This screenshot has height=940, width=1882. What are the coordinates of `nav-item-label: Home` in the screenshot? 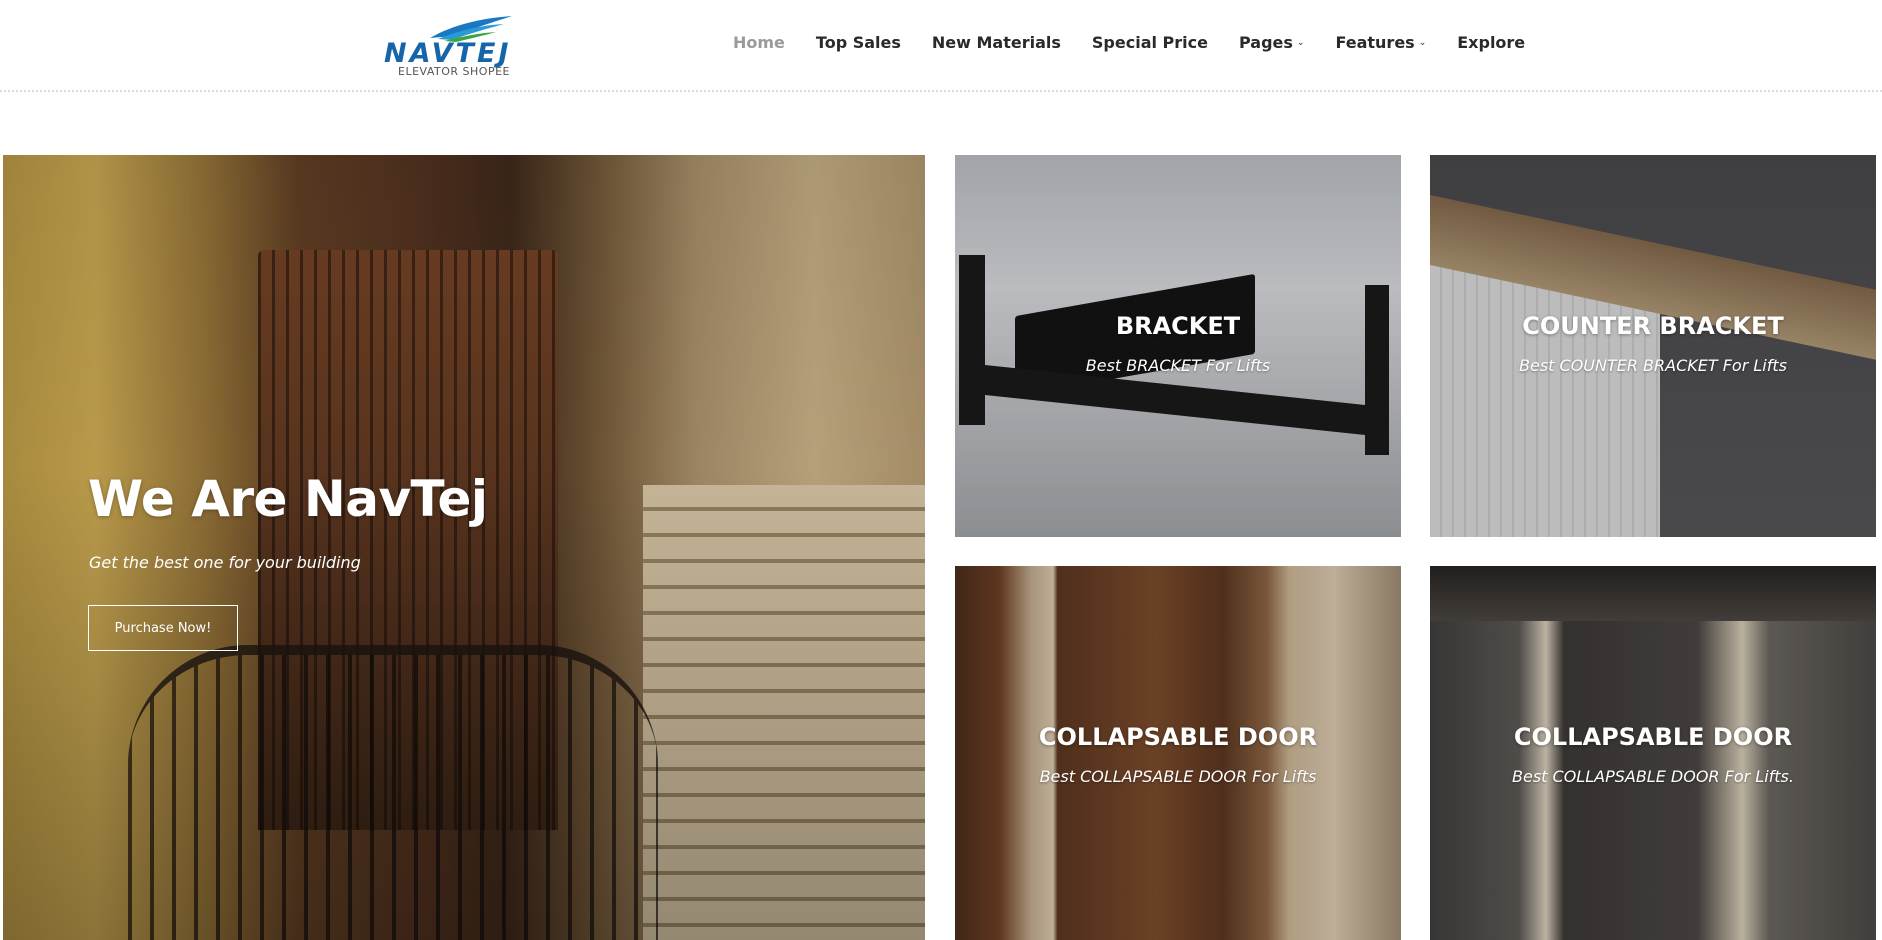 It's located at (759, 42).